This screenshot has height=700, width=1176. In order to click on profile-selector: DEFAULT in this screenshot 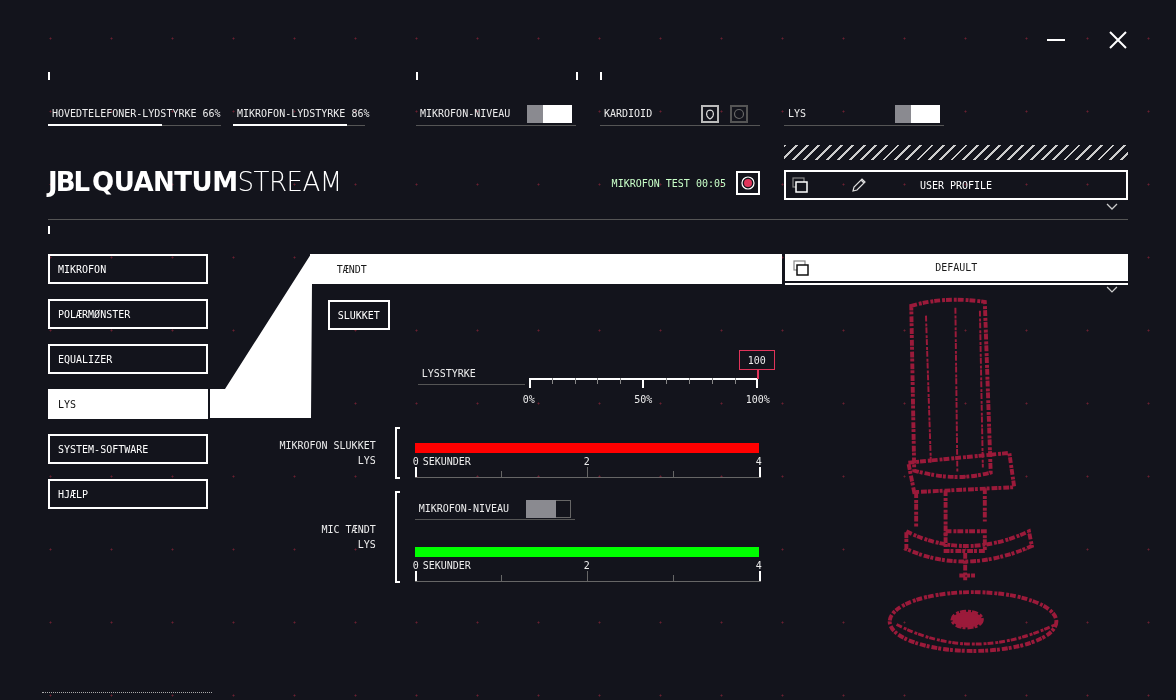, I will do `click(956, 269)`.